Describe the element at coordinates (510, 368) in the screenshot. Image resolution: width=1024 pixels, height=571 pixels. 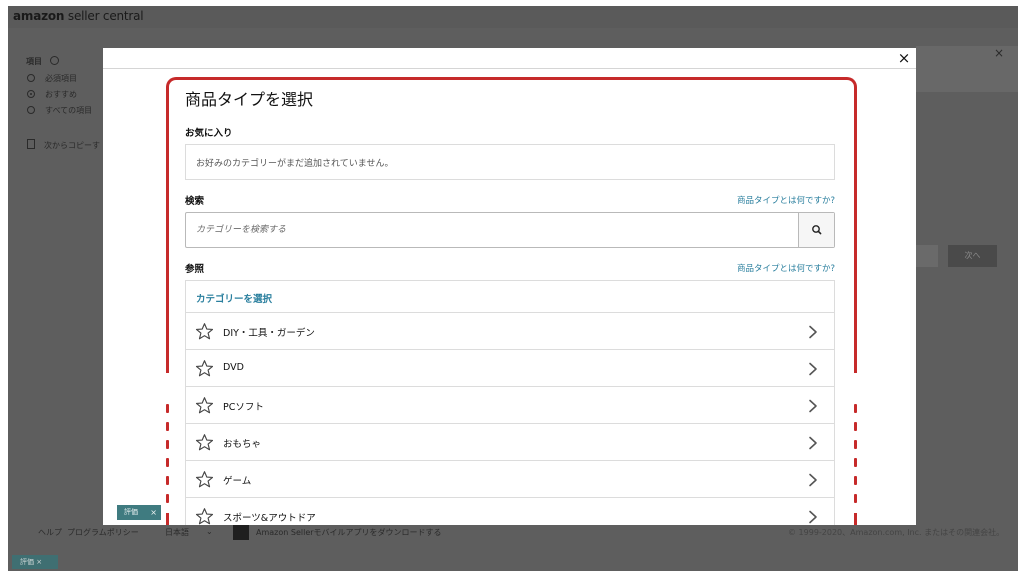
I see `category-row: DVD` at that location.